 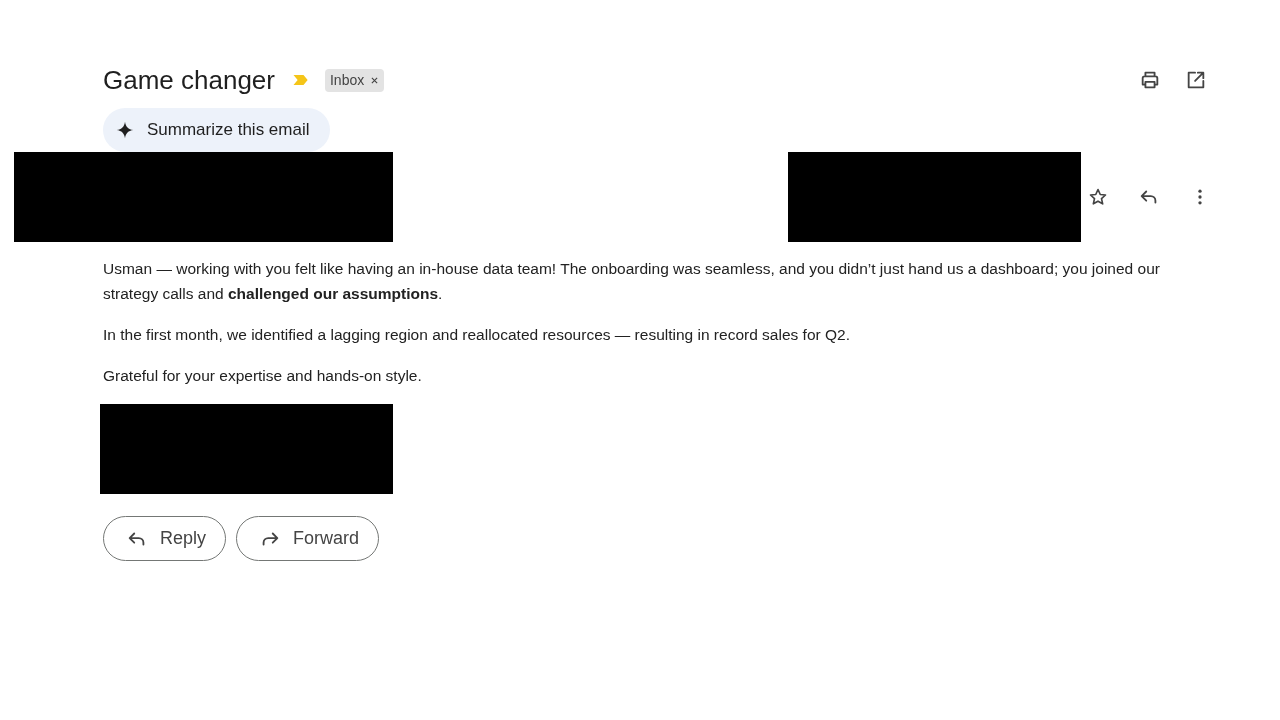 What do you see at coordinates (165, 538) in the screenshot?
I see `reply-button: Reply` at bounding box center [165, 538].